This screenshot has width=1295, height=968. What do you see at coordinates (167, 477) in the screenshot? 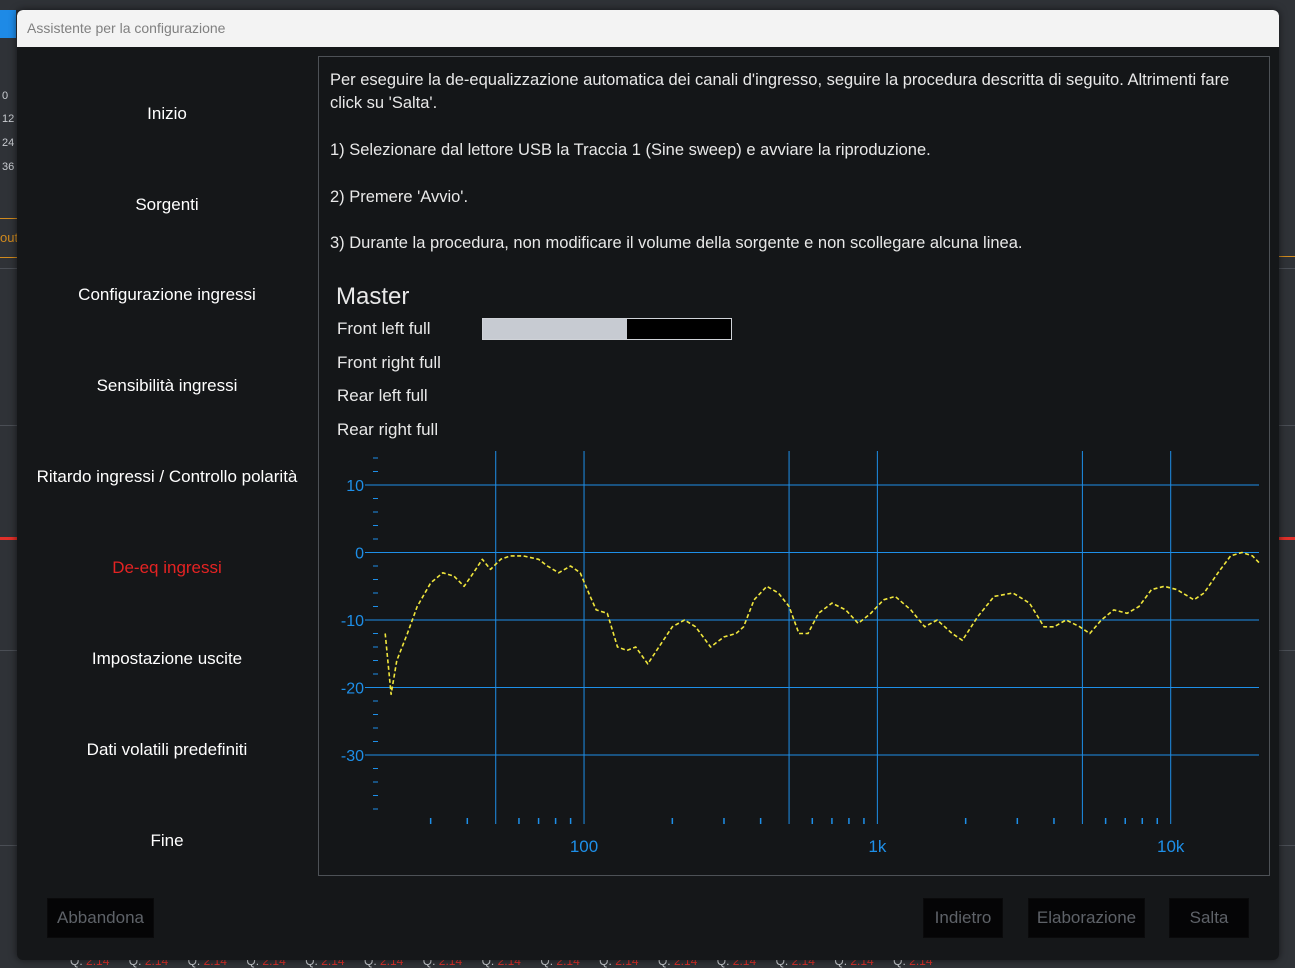
I see `step-ritardo-ingressi: Ritardo ingressi / Controllo polarità` at bounding box center [167, 477].